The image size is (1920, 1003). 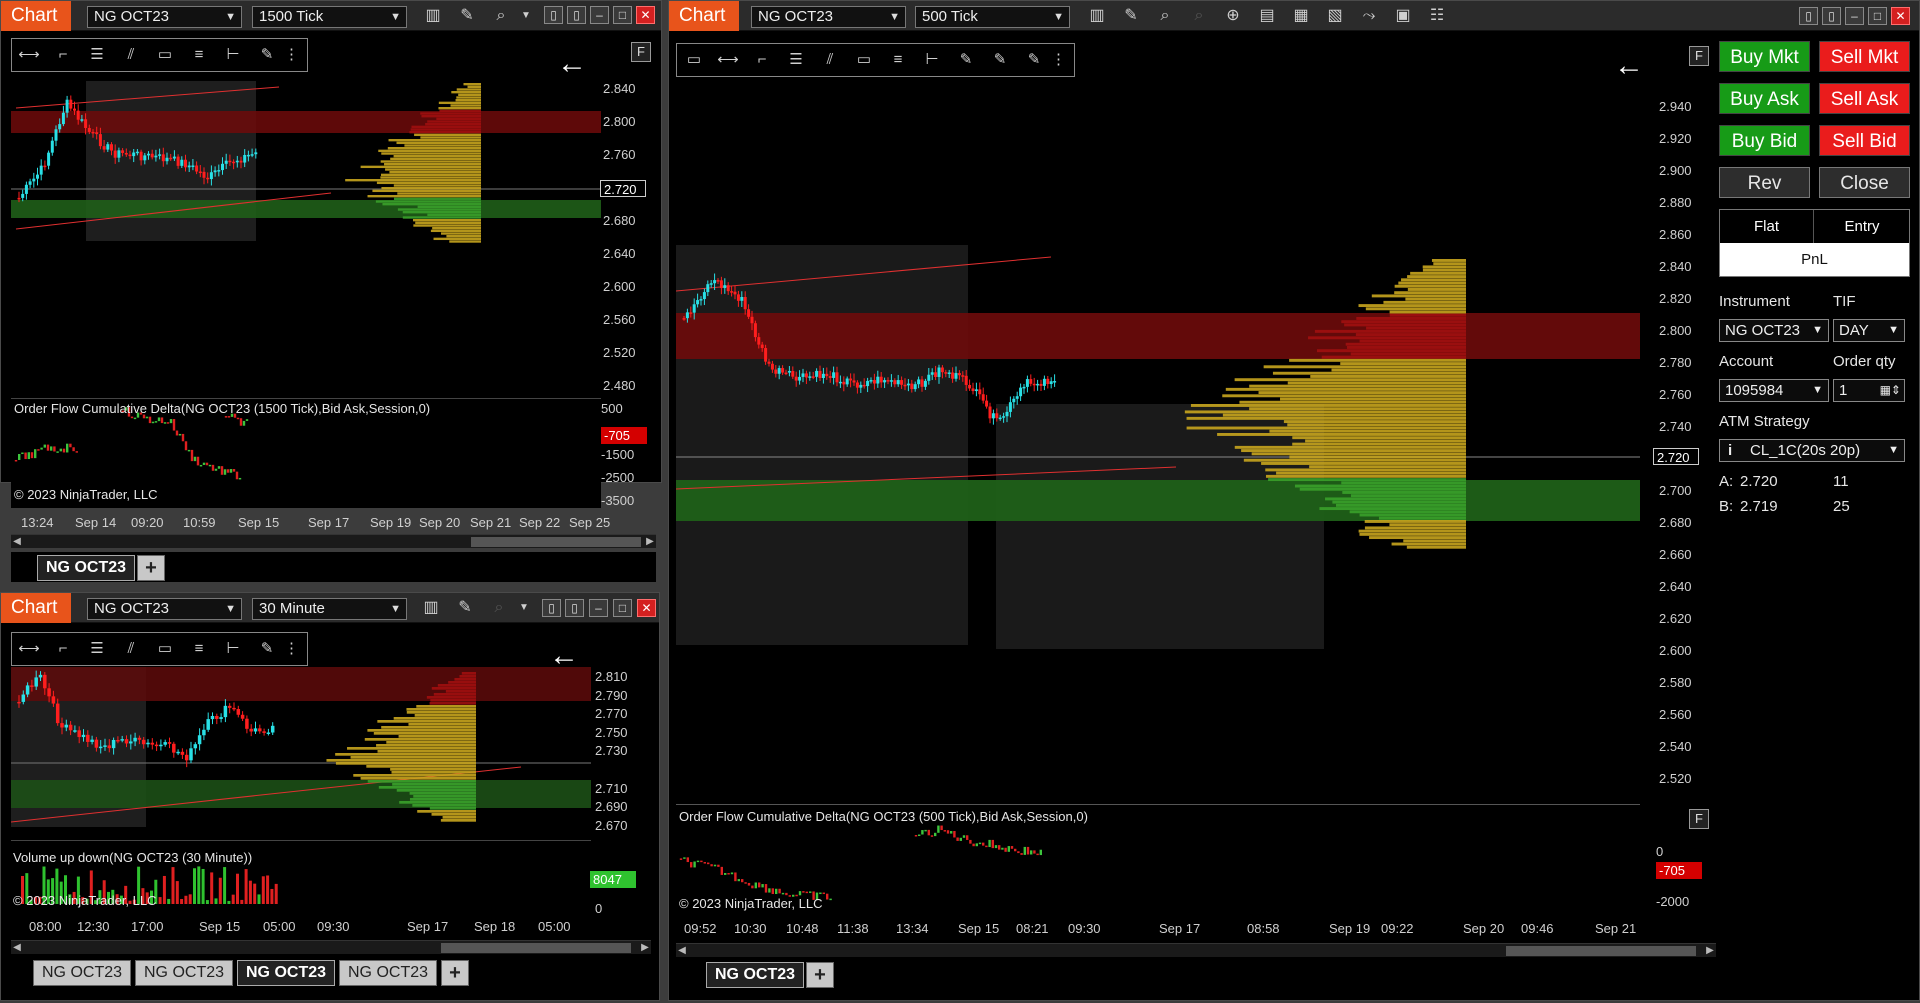 What do you see at coordinates (992, 17) in the screenshot?
I see `interval-select: 500 Tick ▼` at bounding box center [992, 17].